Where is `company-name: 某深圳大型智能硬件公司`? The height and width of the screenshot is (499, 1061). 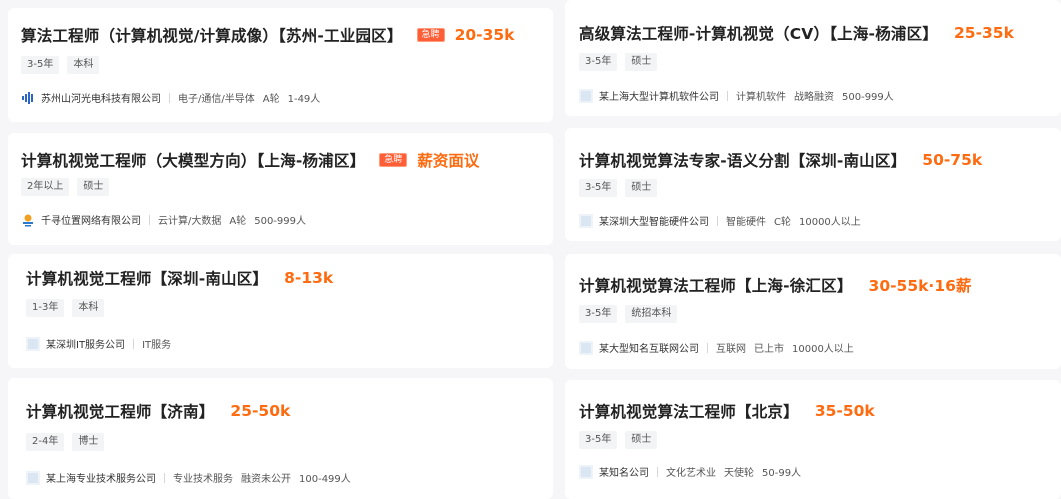 company-name: 某深圳大型智能硬件公司 is located at coordinates (654, 220).